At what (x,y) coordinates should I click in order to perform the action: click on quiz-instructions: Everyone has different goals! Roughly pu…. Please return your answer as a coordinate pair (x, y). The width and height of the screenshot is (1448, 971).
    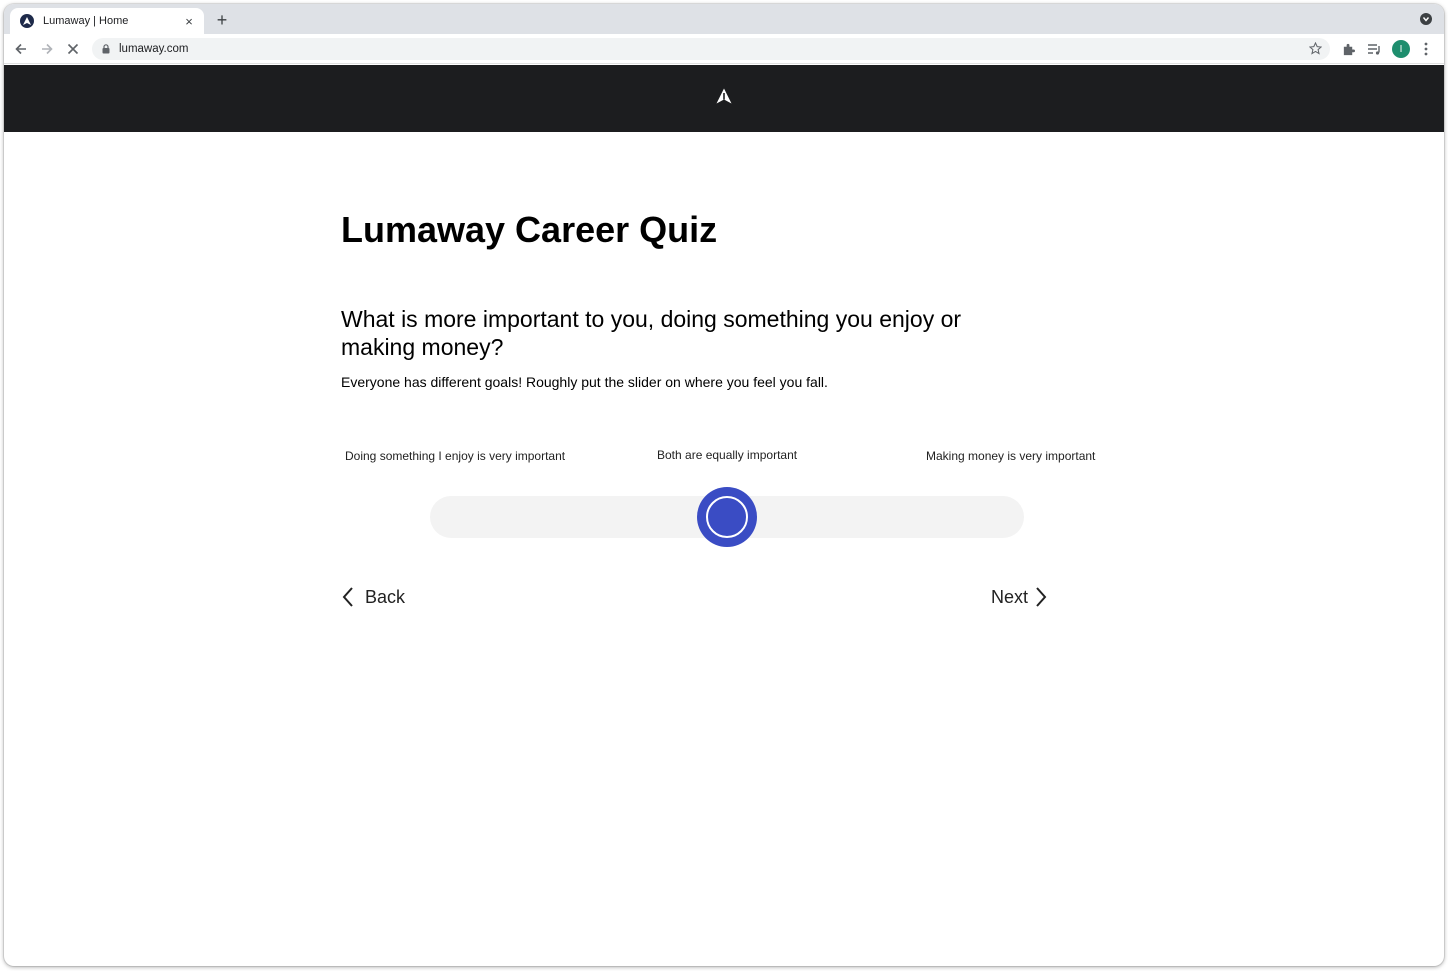
    Looking at the image, I should click on (584, 382).